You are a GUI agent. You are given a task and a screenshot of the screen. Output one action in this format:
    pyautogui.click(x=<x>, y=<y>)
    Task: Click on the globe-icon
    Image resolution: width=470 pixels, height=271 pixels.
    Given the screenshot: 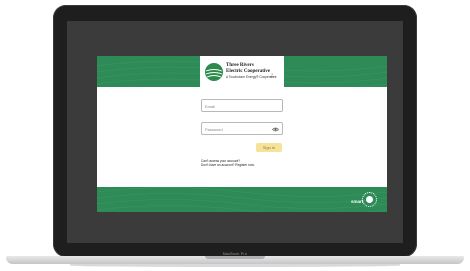 What is the action you would take?
    pyautogui.click(x=214, y=72)
    